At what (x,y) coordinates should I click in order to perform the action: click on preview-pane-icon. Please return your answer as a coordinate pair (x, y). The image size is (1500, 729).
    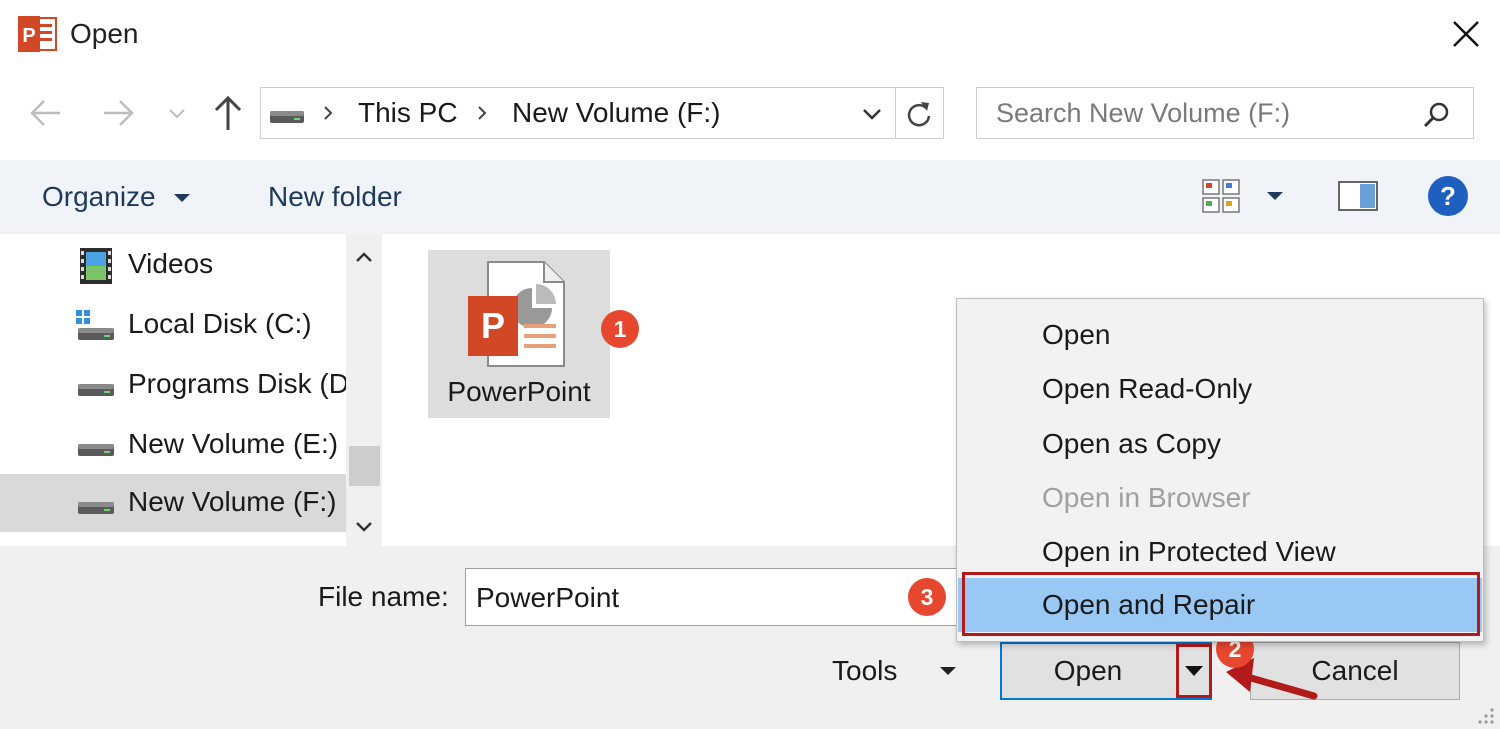
    Looking at the image, I should click on (1358, 196).